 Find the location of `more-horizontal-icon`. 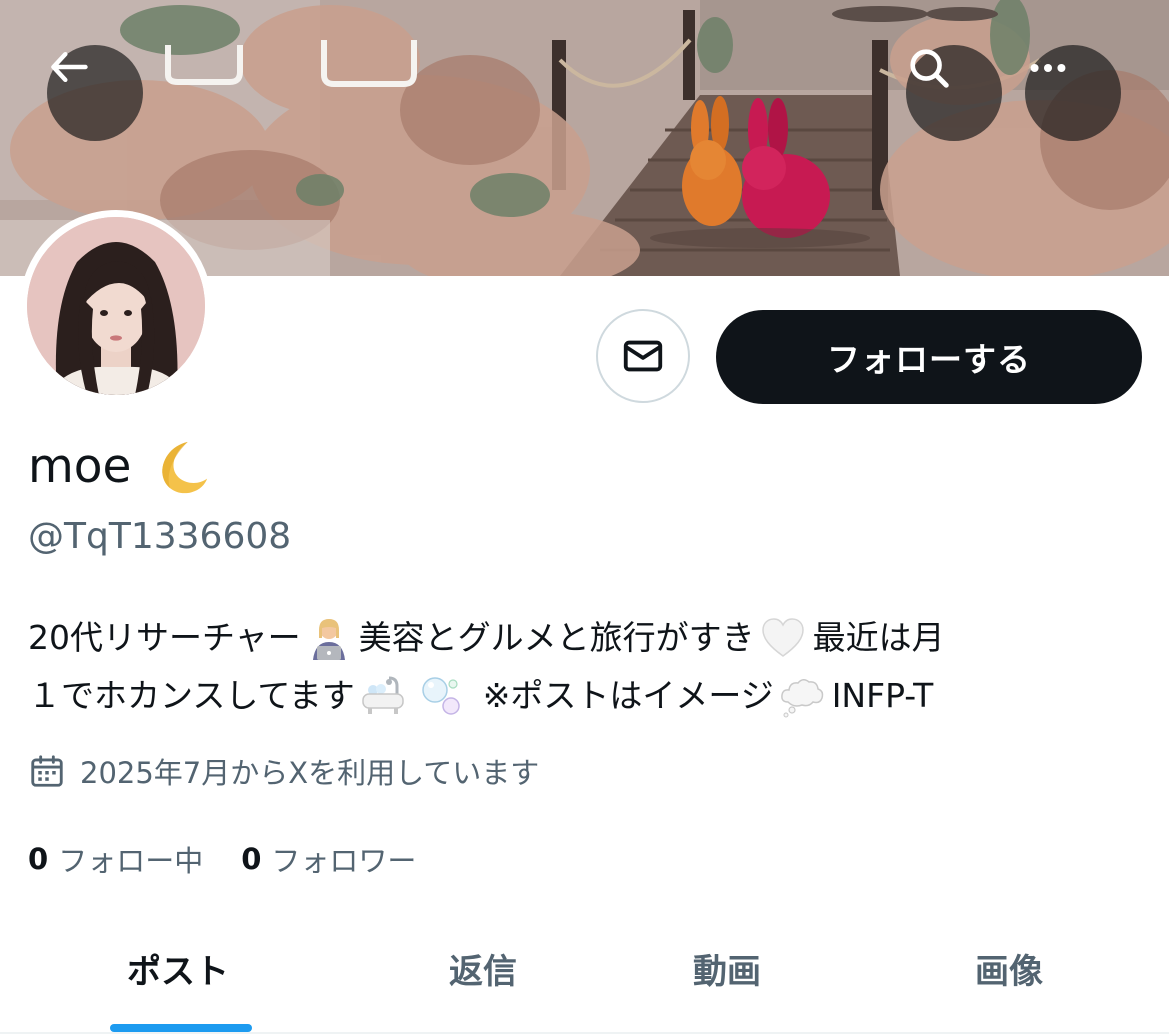

more-horizontal-icon is located at coordinates (1048, 68).